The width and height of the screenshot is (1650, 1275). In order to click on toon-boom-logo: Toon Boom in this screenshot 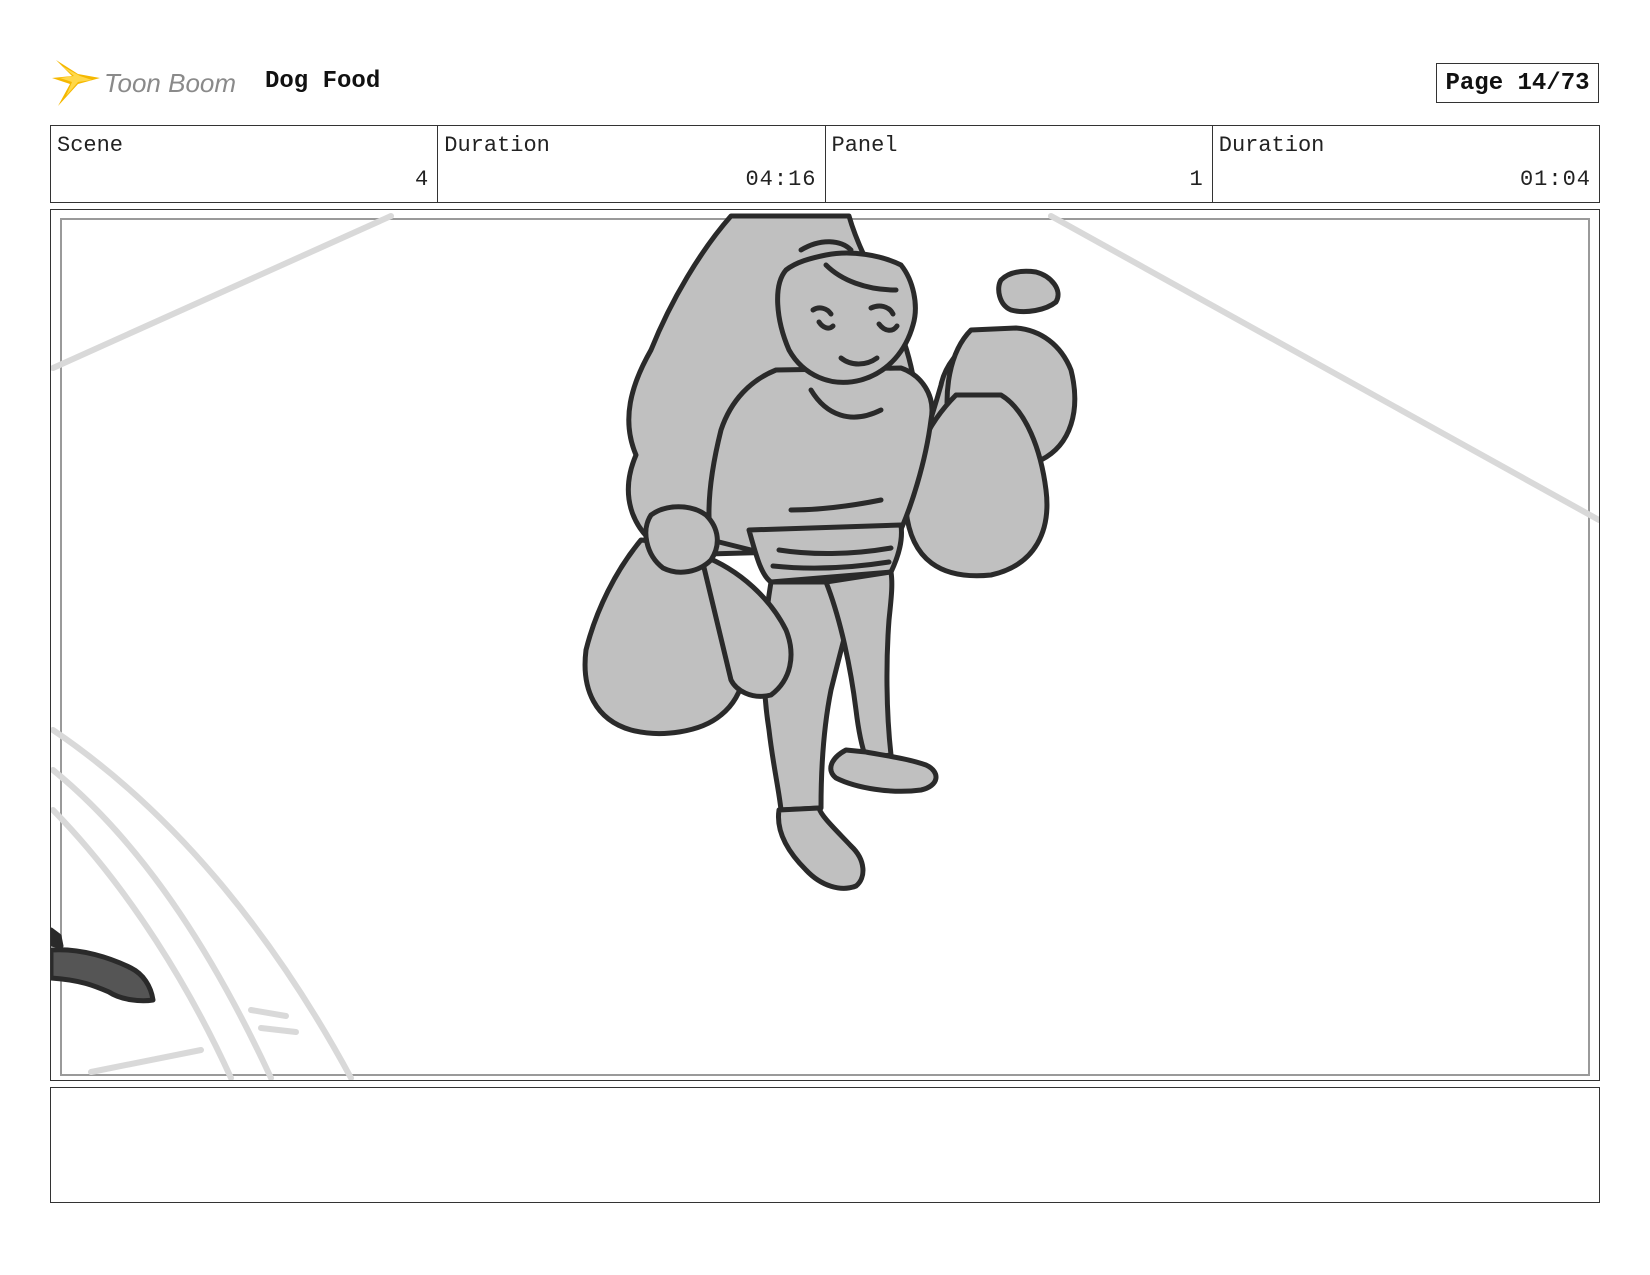, I will do `click(152, 83)`.